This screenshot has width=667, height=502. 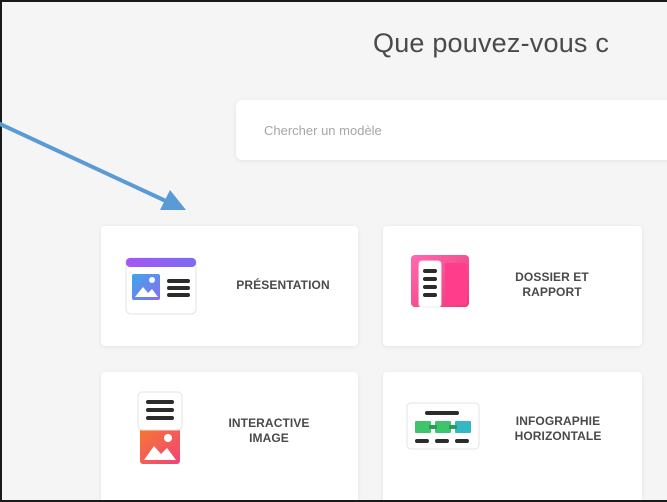 I want to click on template-card-label: INTERACTIVE IMAGE, so click(x=269, y=430).